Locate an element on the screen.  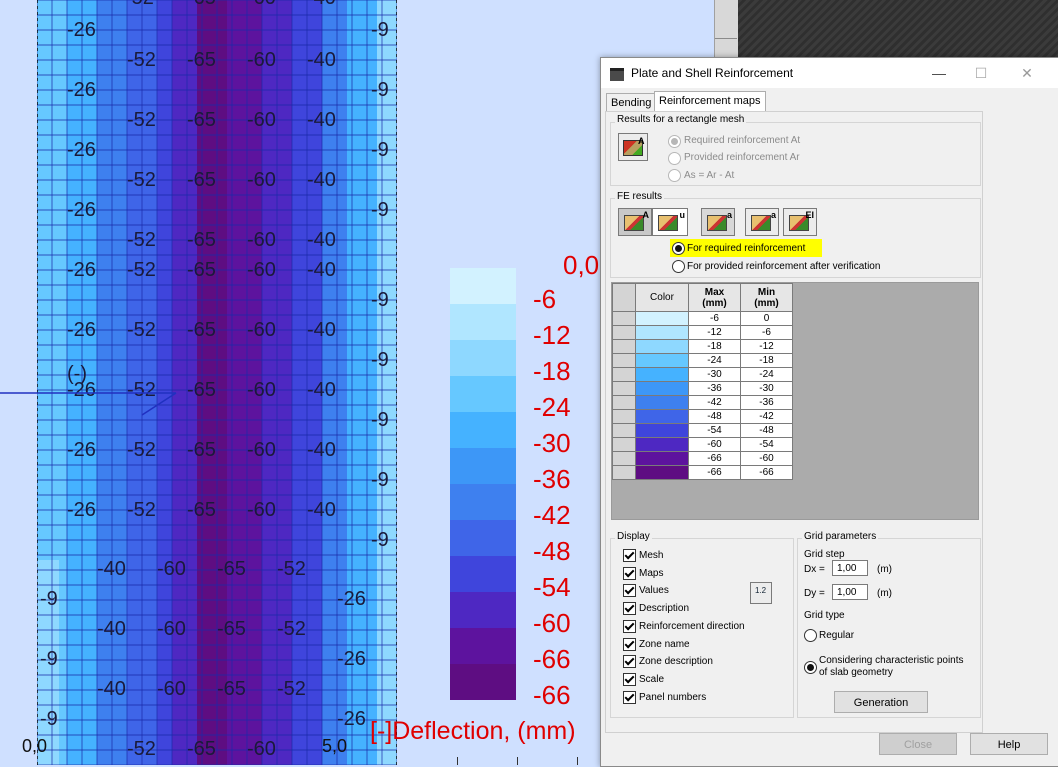
checkbox-panel-numbers is located at coordinates (629, 697).